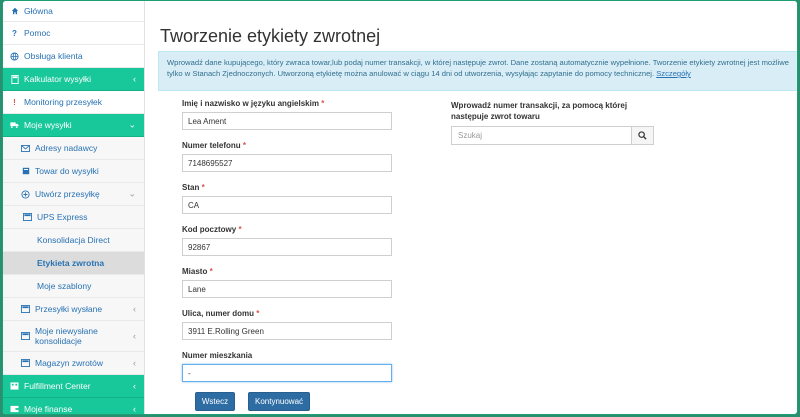 The image size is (800, 417). What do you see at coordinates (67, 194) in the screenshot?
I see `sidebar-item-label: Utwórz przesyłkę` at bounding box center [67, 194].